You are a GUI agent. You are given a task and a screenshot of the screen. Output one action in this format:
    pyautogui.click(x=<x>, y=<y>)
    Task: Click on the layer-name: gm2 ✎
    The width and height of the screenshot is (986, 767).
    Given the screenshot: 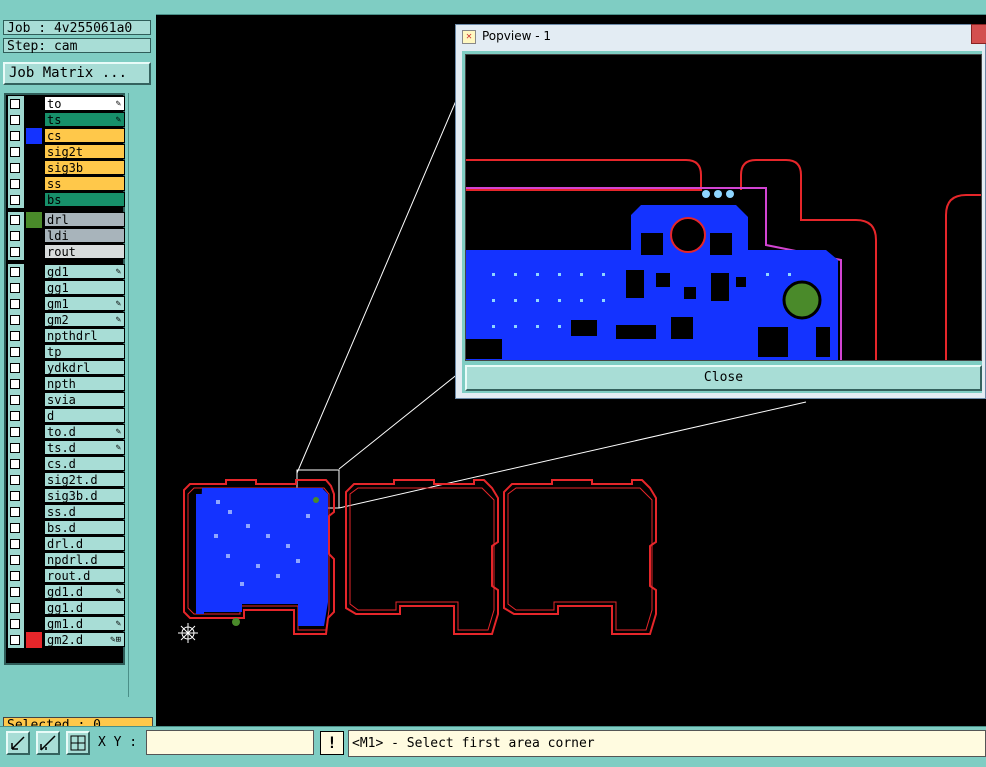 What is the action you would take?
    pyautogui.click(x=84, y=319)
    